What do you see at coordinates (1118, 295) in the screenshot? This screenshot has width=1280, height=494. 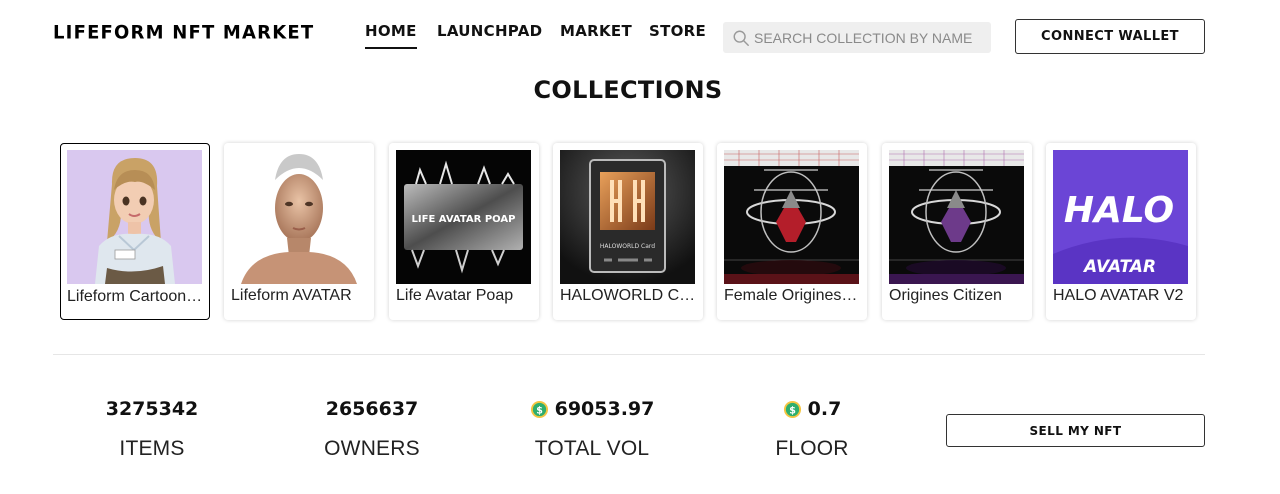 I see `collection-label: HALO AVATAR V2` at bounding box center [1118, 295].